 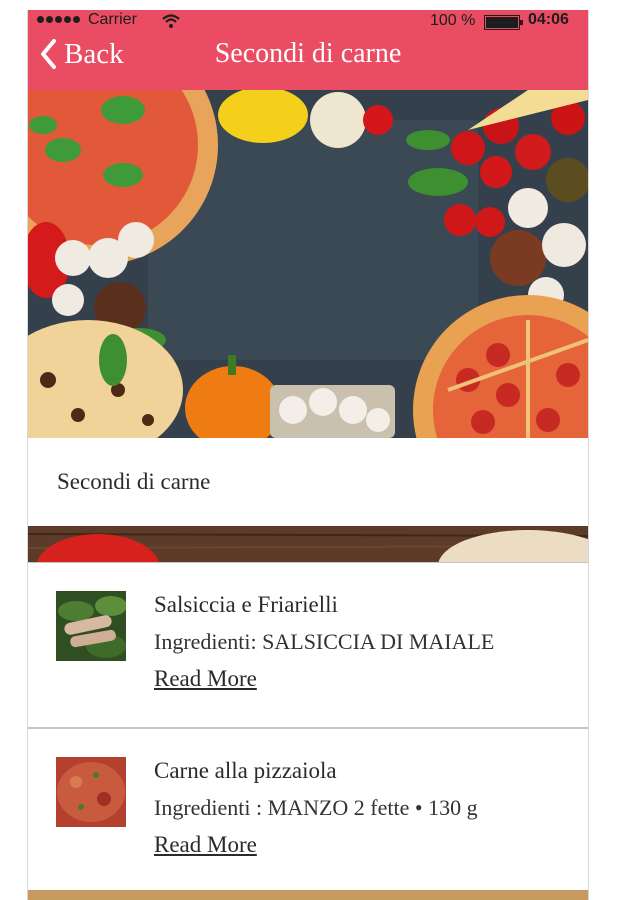 What do you see at coordinates (324, 641) in the screenshot?
I see `item-ingredients: Ingredienti: SALSICCIA DI MAIALE` at bounding box center [324, 641].